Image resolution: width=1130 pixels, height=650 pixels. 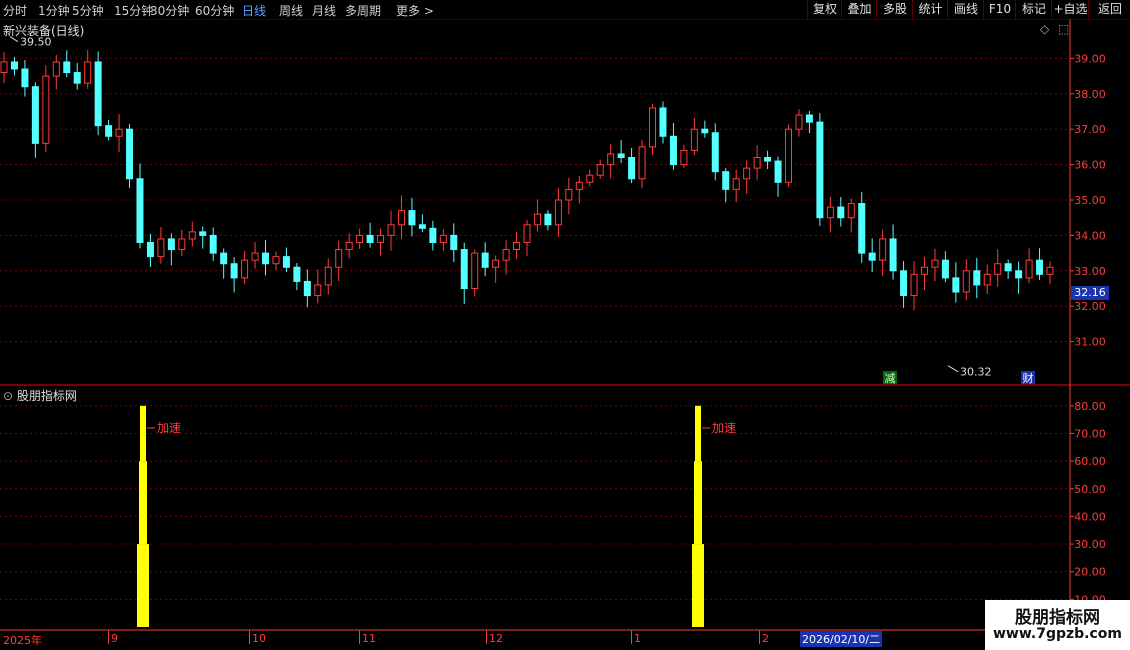 What do you see at coordinates (1057, 634) in the screenshot?
I see `watermark-url: www.7gpzb.com` at bounding box center [1057, 634].